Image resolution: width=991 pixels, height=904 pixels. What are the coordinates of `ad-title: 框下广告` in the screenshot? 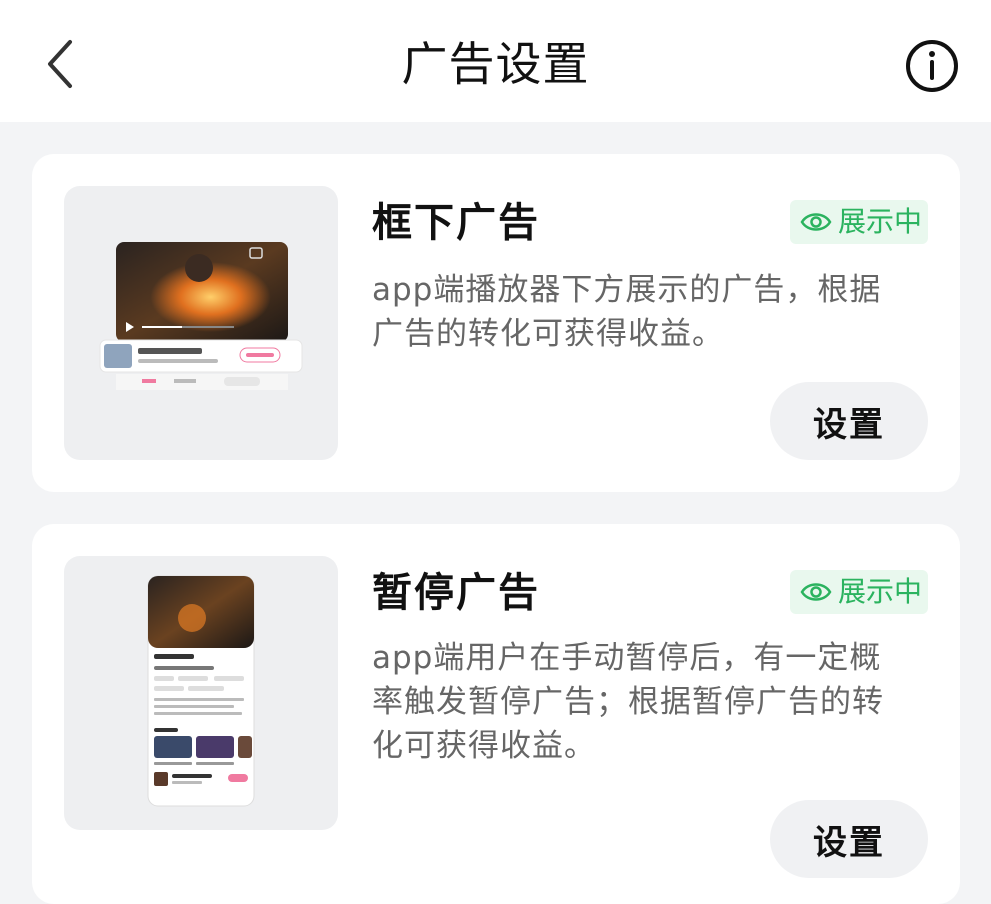 It's located at (456, 223).